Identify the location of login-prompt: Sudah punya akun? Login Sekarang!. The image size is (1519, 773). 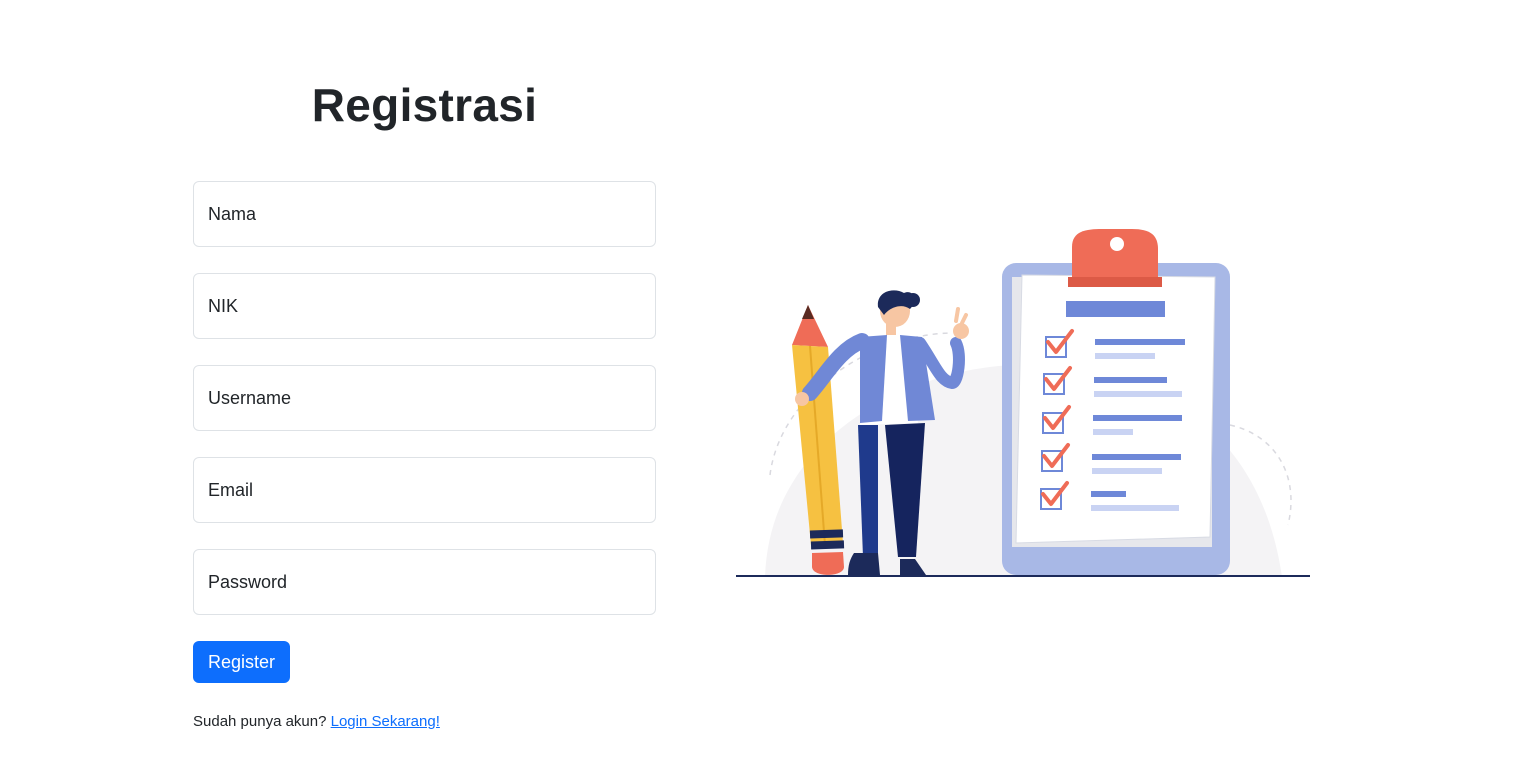
(316, 721).